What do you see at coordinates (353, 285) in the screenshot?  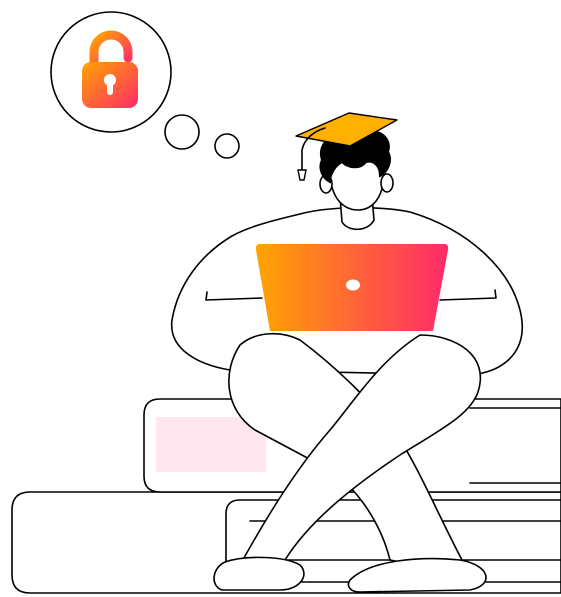 I see `laptop-logo-icon` at bounding box center [353, 285].